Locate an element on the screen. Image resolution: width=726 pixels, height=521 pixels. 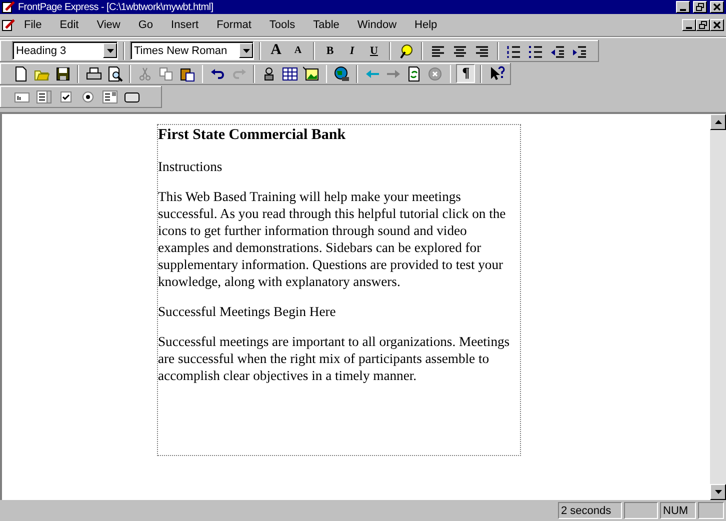
restore-button is located at coordinates (700, 7).